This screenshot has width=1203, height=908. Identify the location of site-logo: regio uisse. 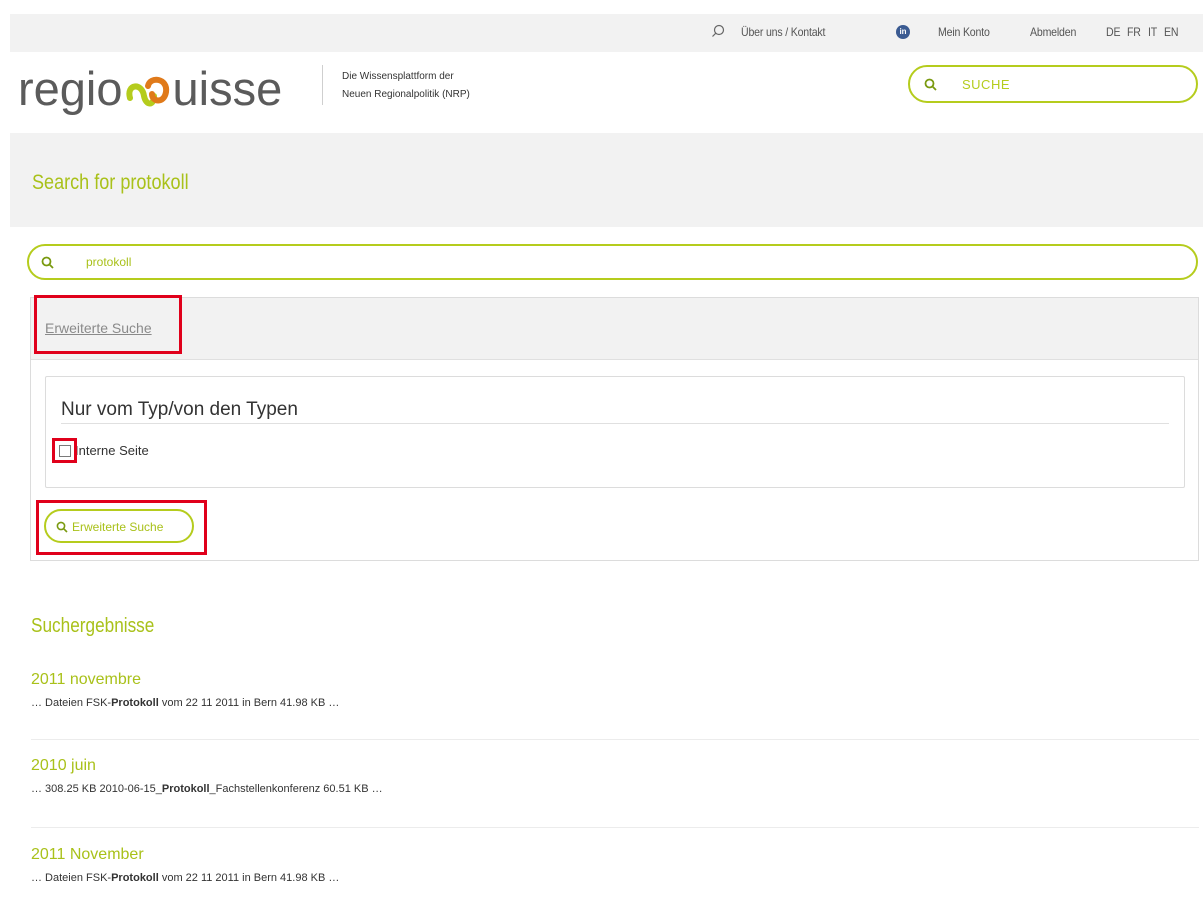
(150, 88).